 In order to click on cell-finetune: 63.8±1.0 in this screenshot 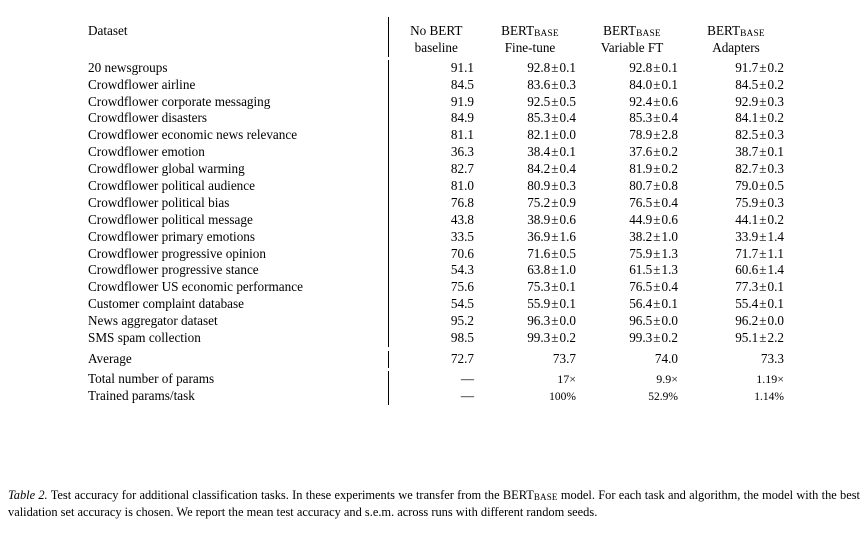, I will do `click(535, 270)`.